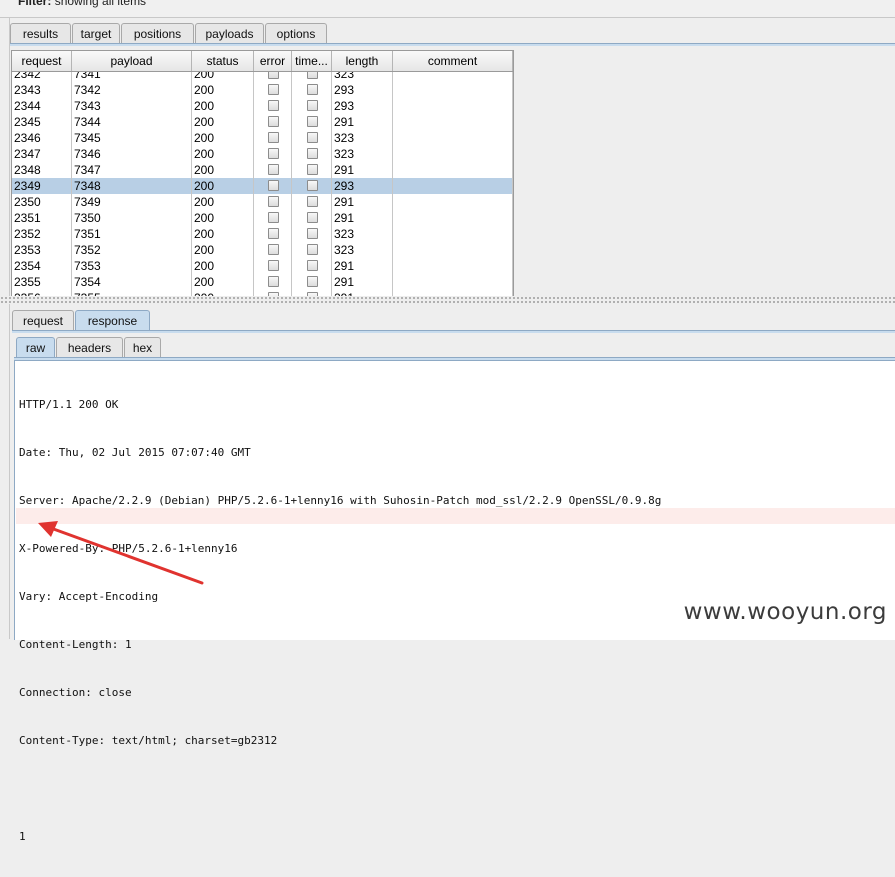  What do you see at coordinates (96, 33) in the screenshot?
I see `tab-target: target` at bounding box center [96, 33].